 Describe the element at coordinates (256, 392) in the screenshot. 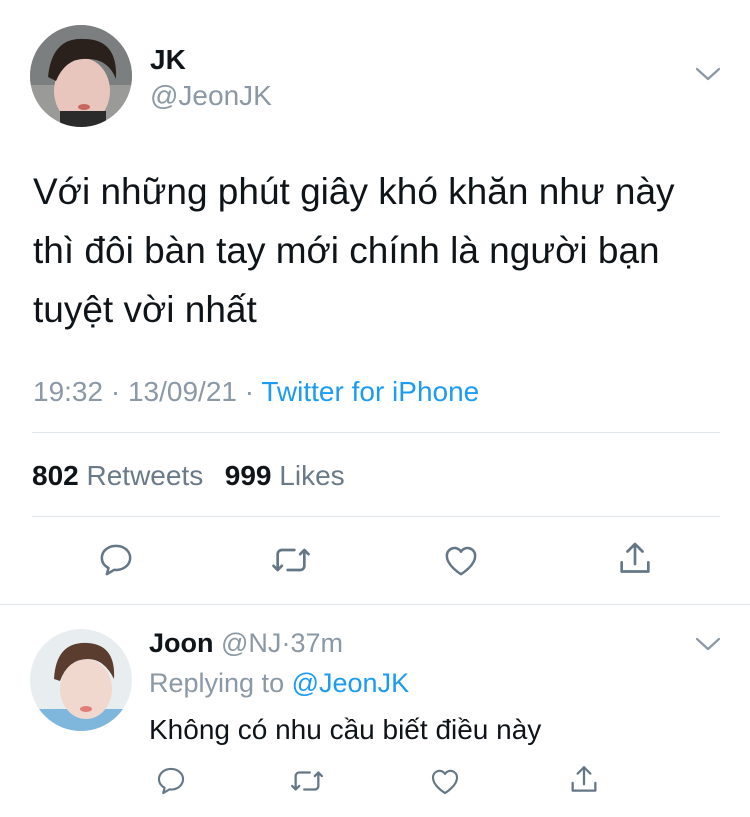

I see `tweet-meta: 19:32 · 13/09/21 · Twitter for iPhone` at that location.